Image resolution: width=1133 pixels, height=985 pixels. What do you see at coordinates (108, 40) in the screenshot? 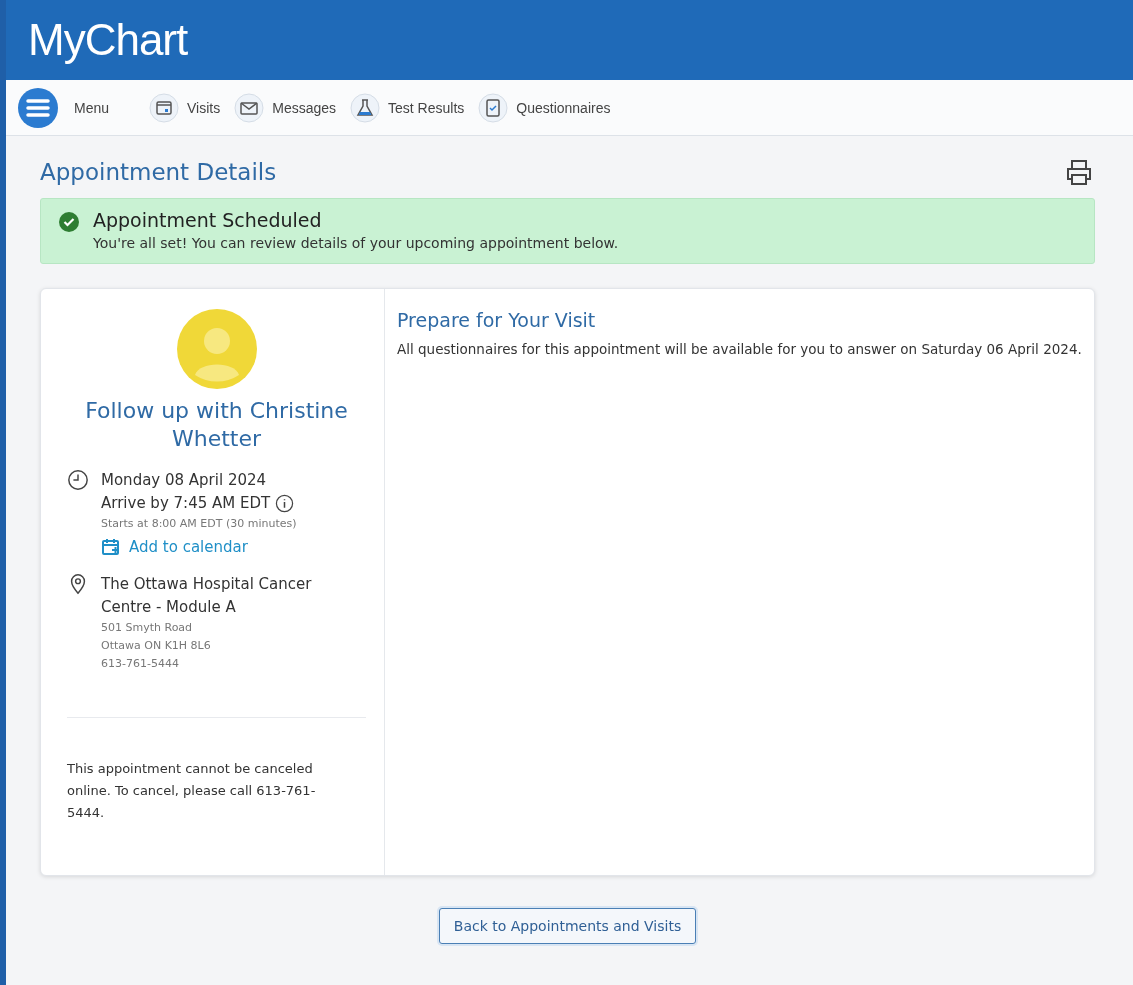
I see `logo: MyChart` at bounding box center [108, 40].